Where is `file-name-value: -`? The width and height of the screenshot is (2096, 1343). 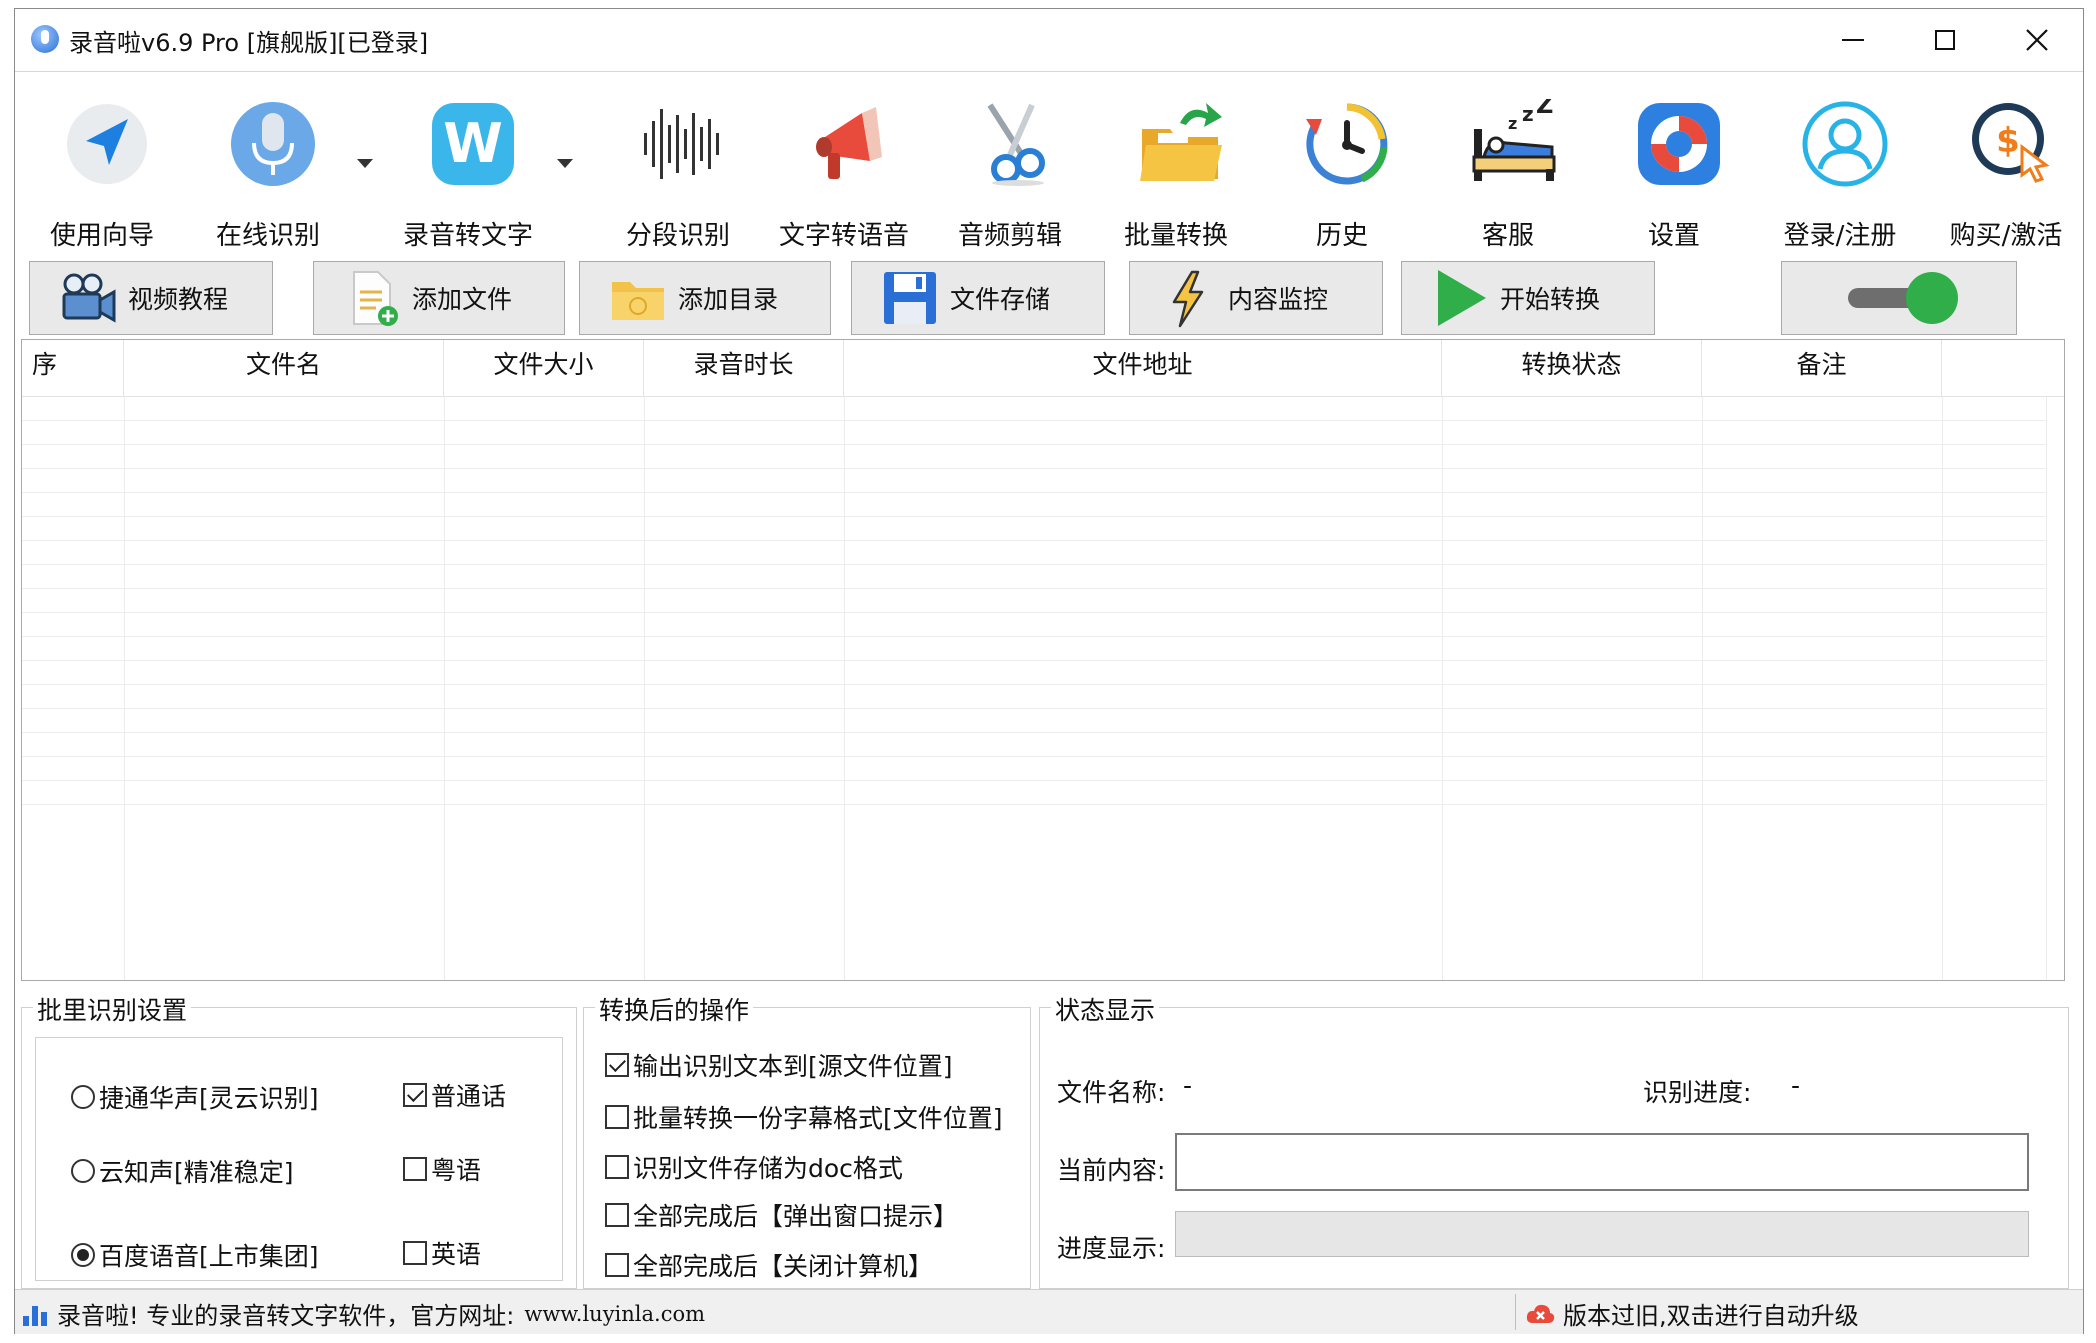 file-name-value: - is located at coordinates (1188, 1085).